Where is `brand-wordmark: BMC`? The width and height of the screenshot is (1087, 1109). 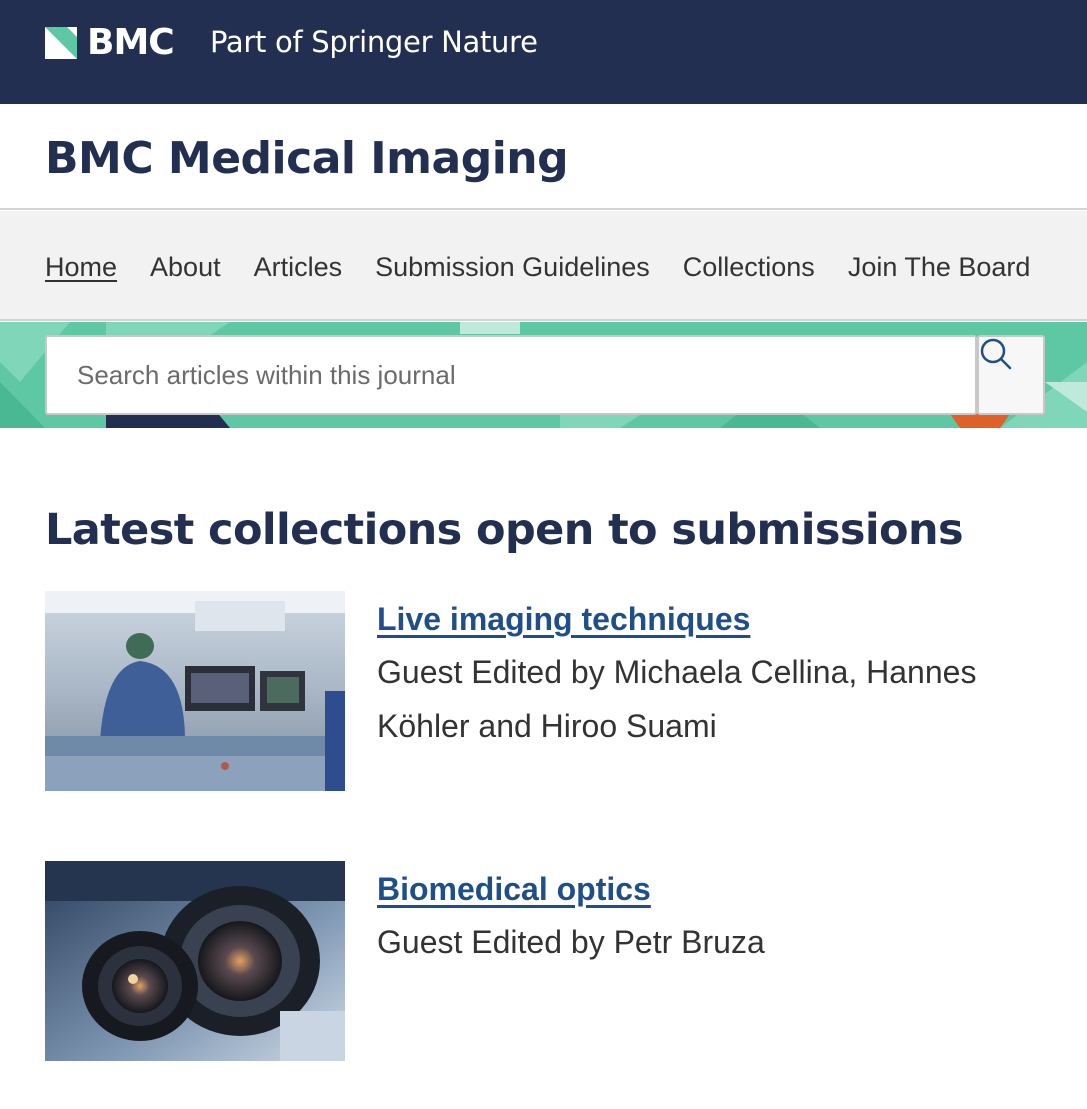
brand-wordmark: BMC is located at coordinates (131, 42).